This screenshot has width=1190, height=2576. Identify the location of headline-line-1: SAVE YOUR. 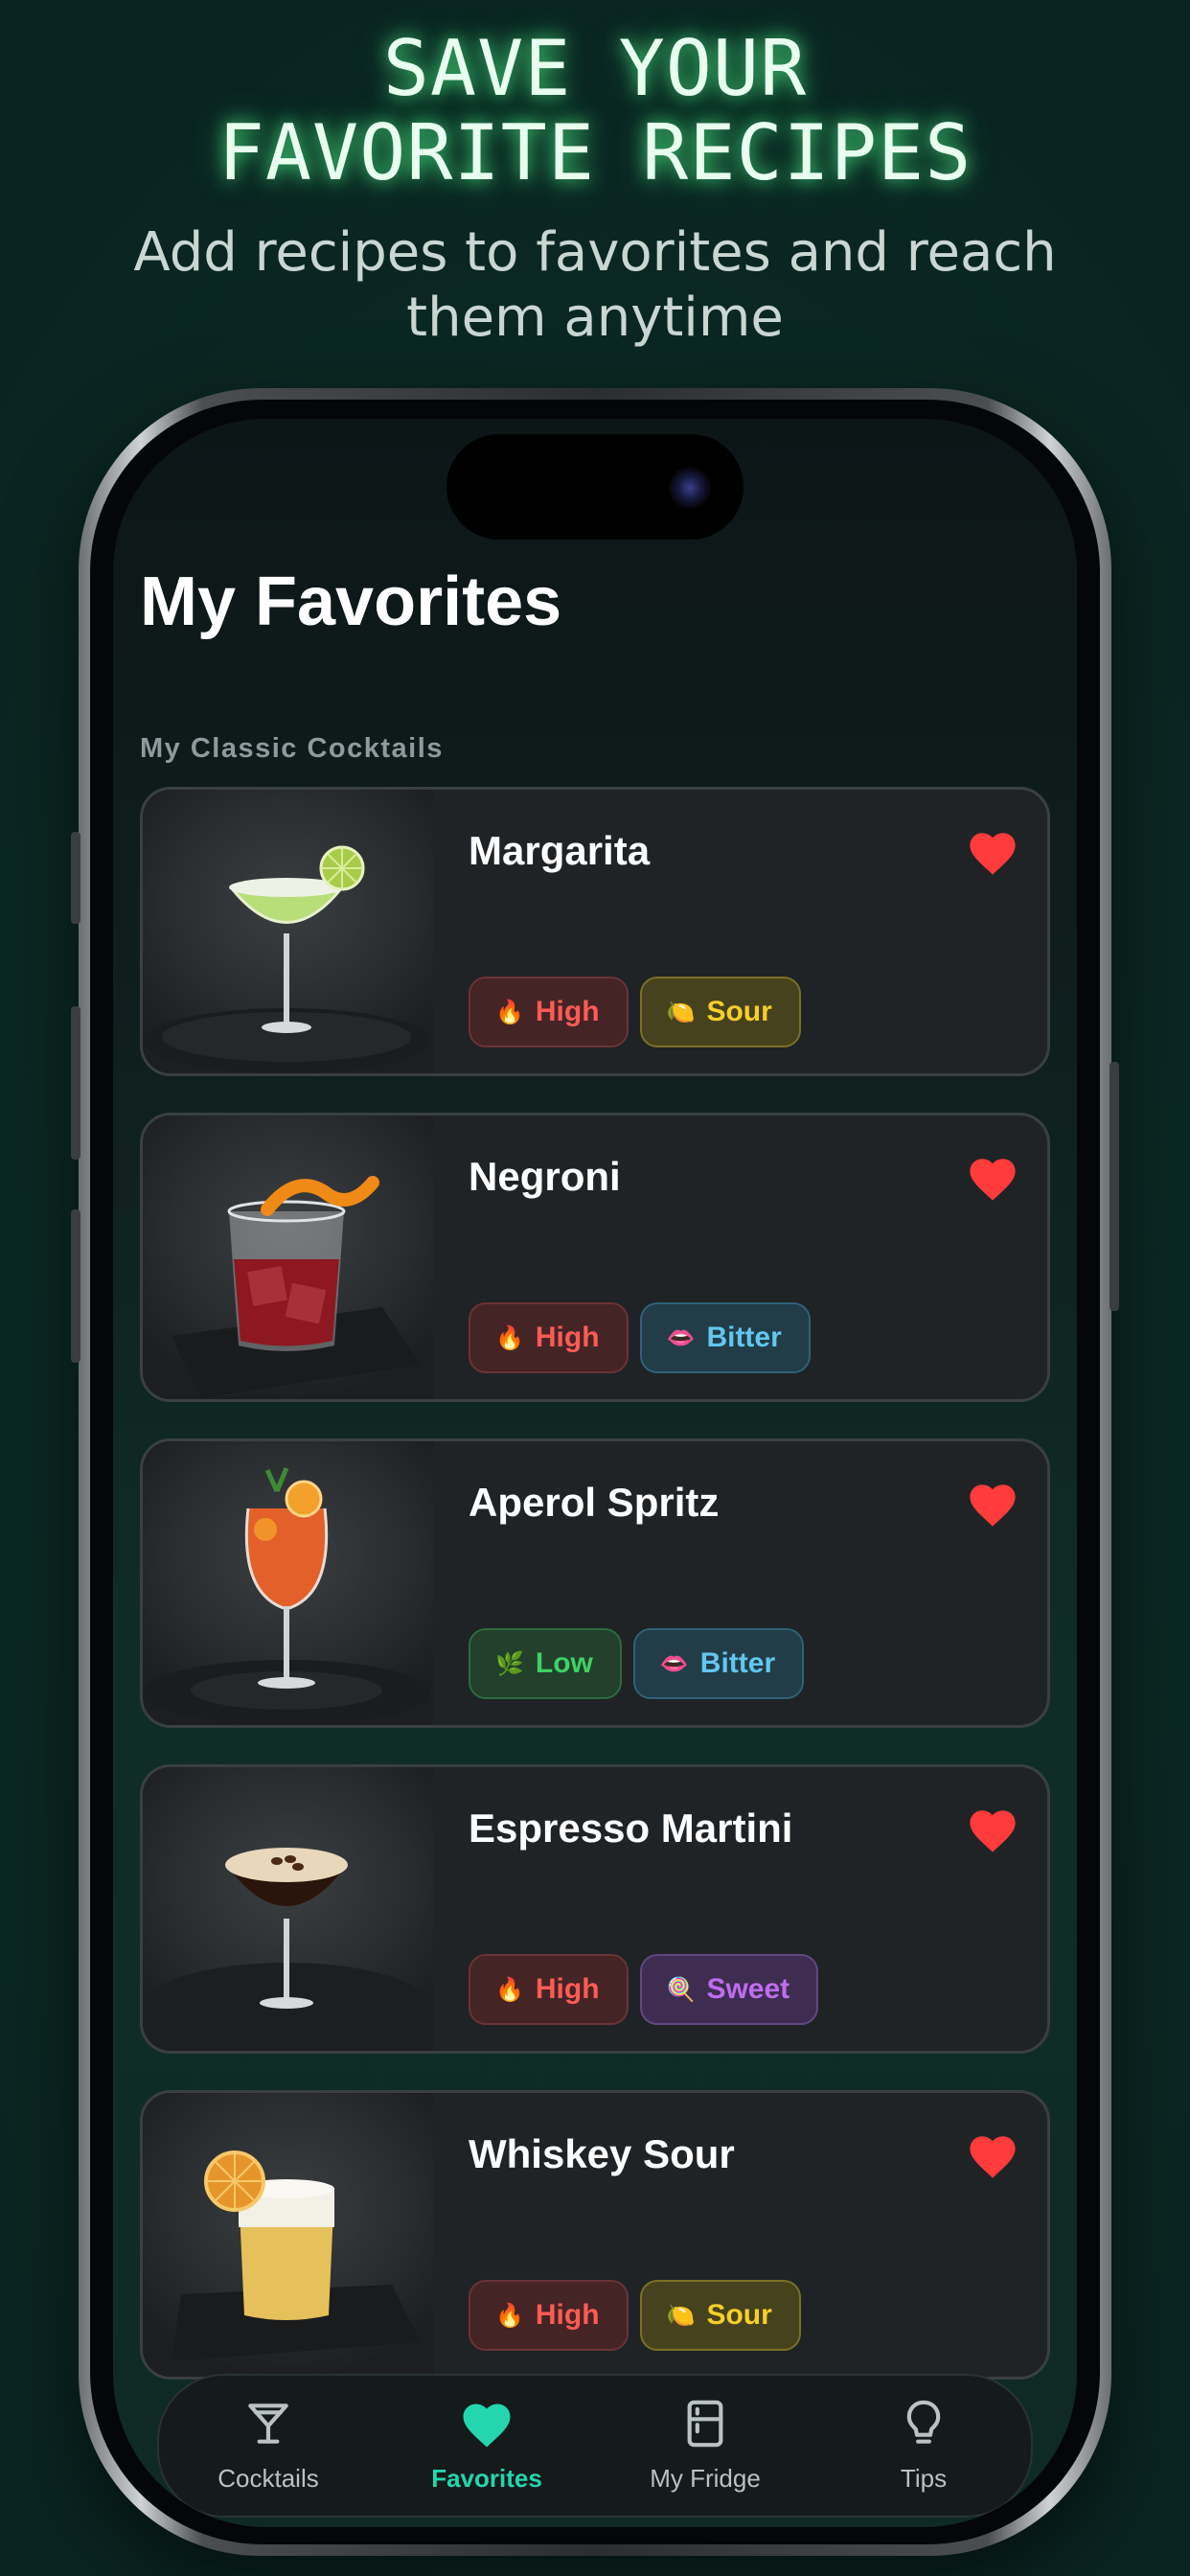
(595, 68).